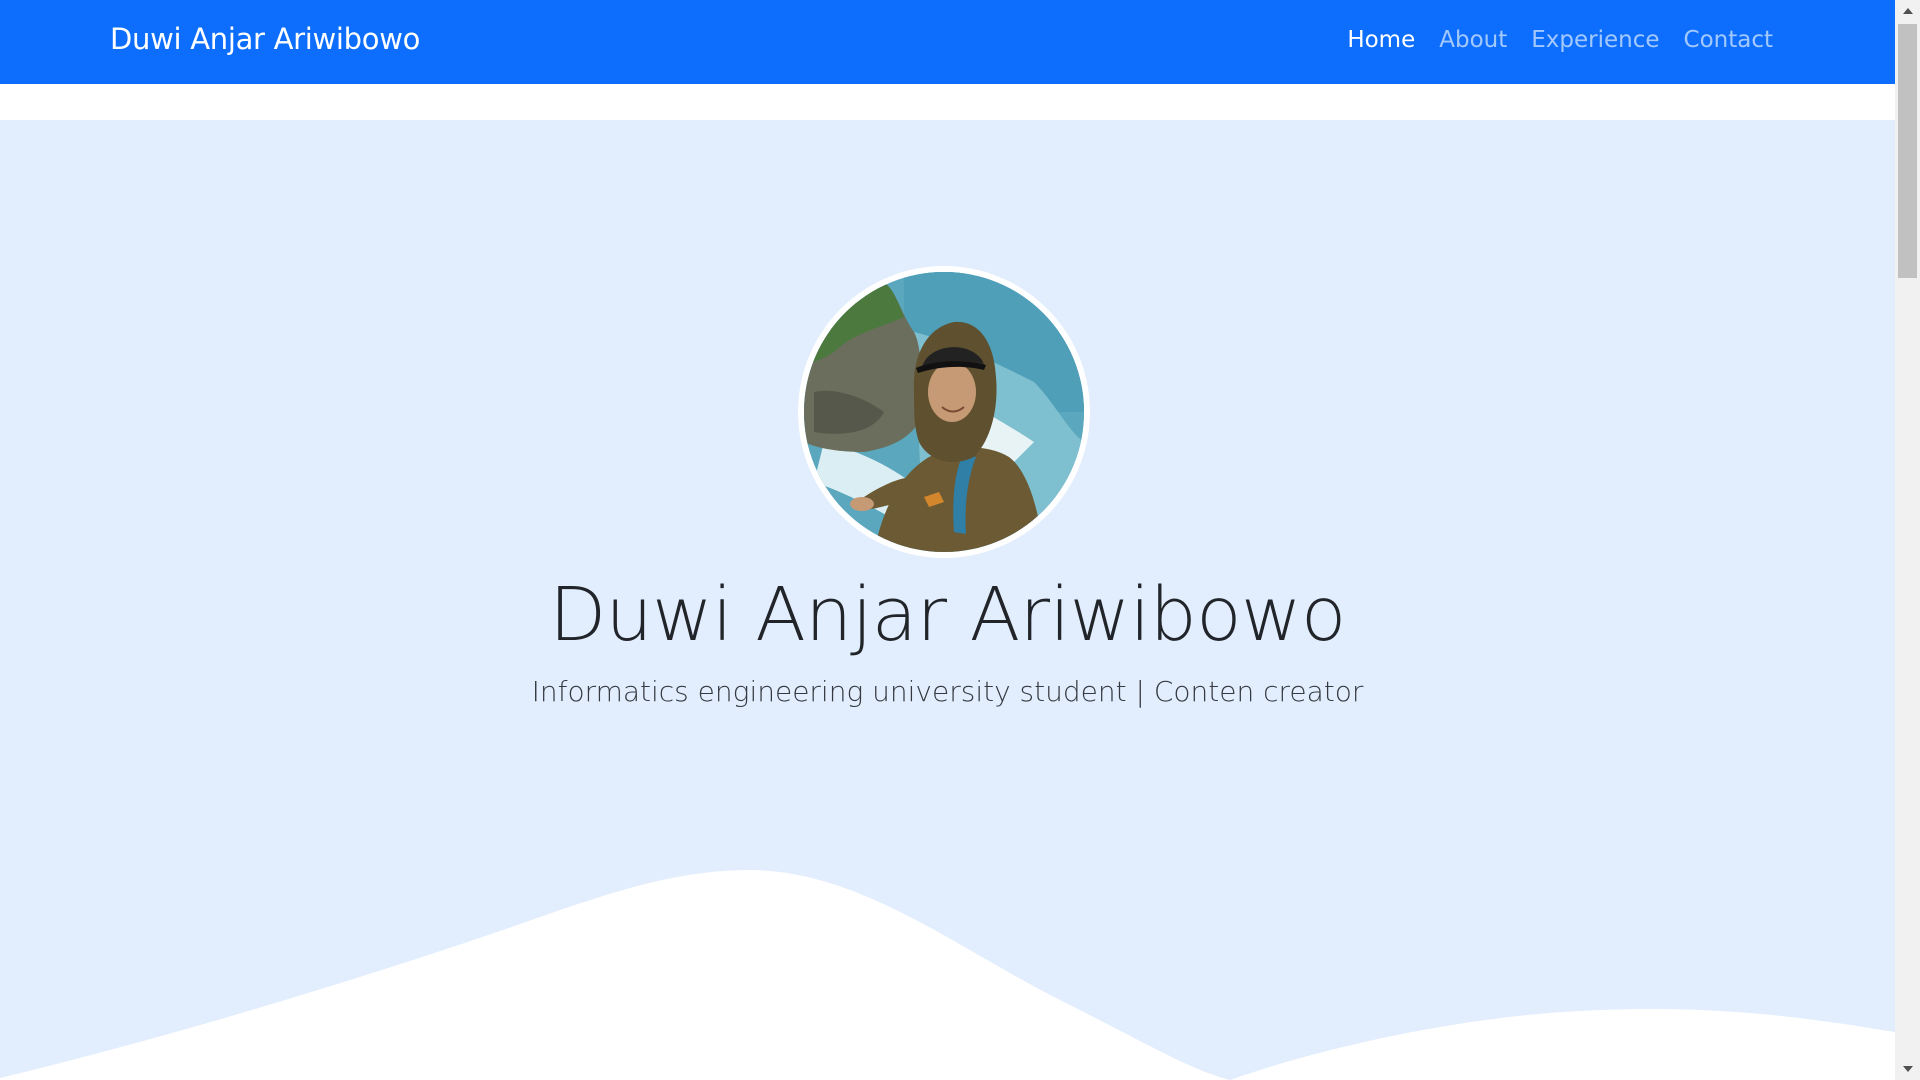  I want to click on nav-item-experience: Experience, so click(1595, 40).